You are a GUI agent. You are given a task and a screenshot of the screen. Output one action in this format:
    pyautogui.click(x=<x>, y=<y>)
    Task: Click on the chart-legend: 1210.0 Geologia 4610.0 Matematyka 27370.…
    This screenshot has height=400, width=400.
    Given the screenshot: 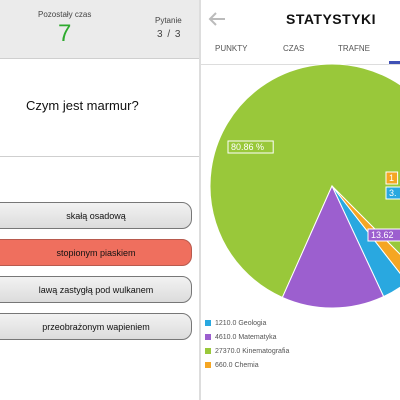 What is the action you would take?
    pyautogui.click(x=247, y=344)
    